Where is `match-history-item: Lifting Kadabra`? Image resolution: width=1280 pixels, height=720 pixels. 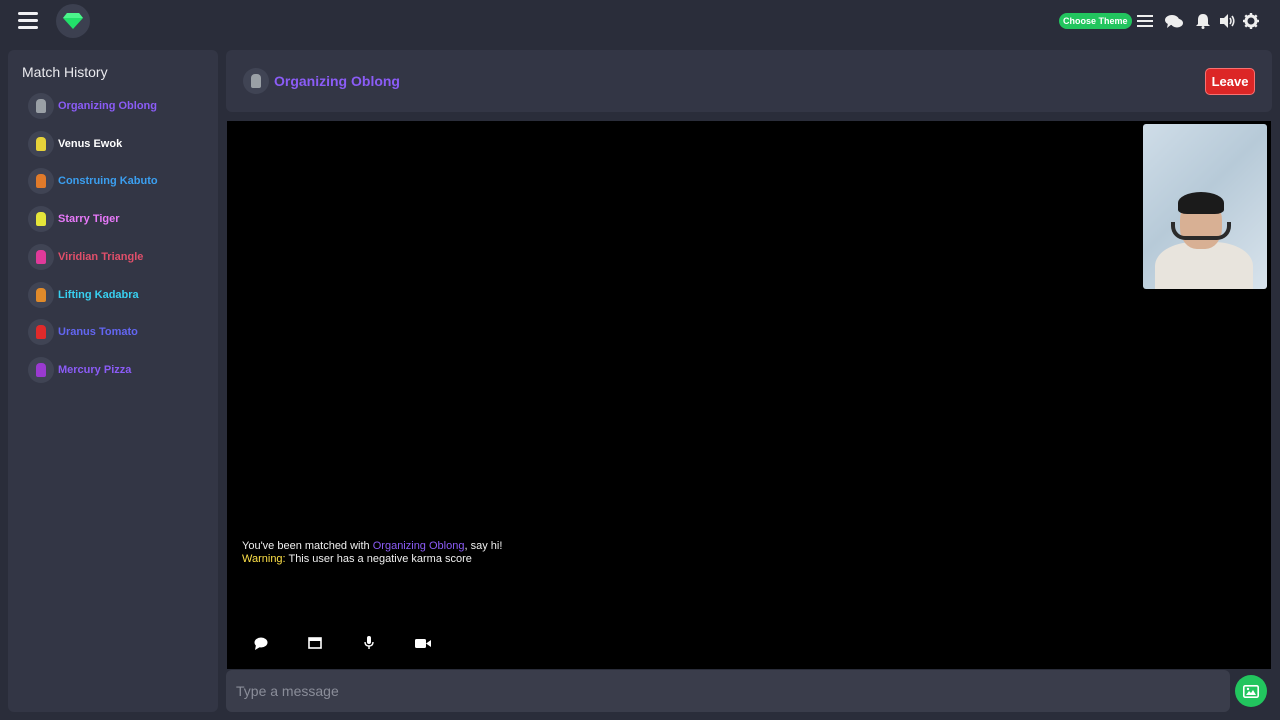
match-history-item: Lifting Kadabra is located at coordinates (120, 295).